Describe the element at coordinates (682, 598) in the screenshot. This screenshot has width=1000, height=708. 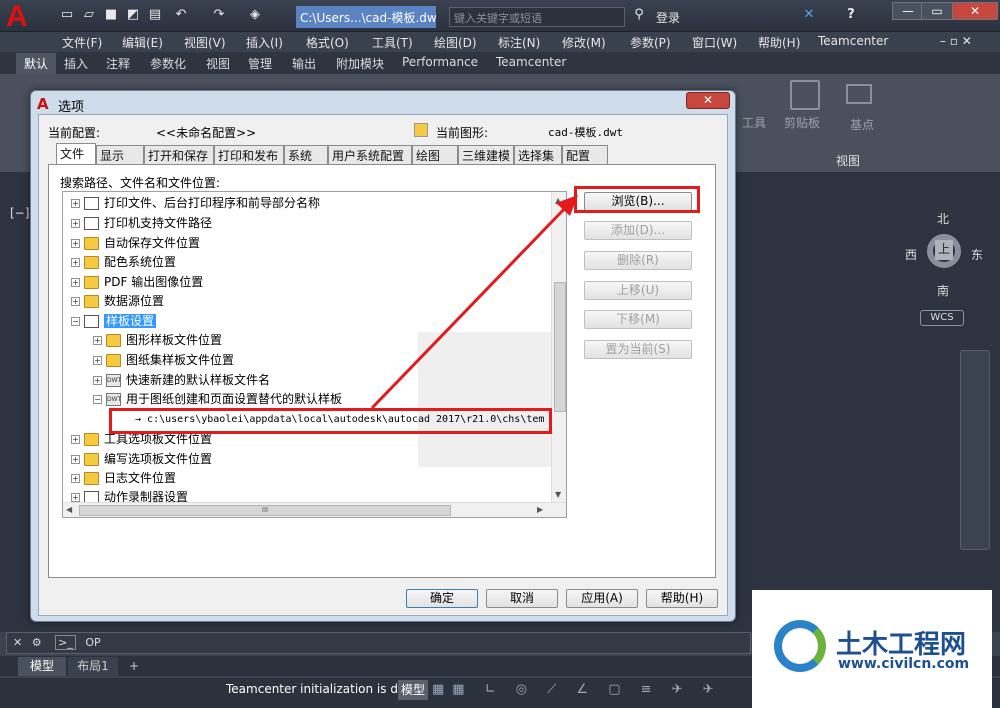
I see `help-button: 帮助(H)` at that location.